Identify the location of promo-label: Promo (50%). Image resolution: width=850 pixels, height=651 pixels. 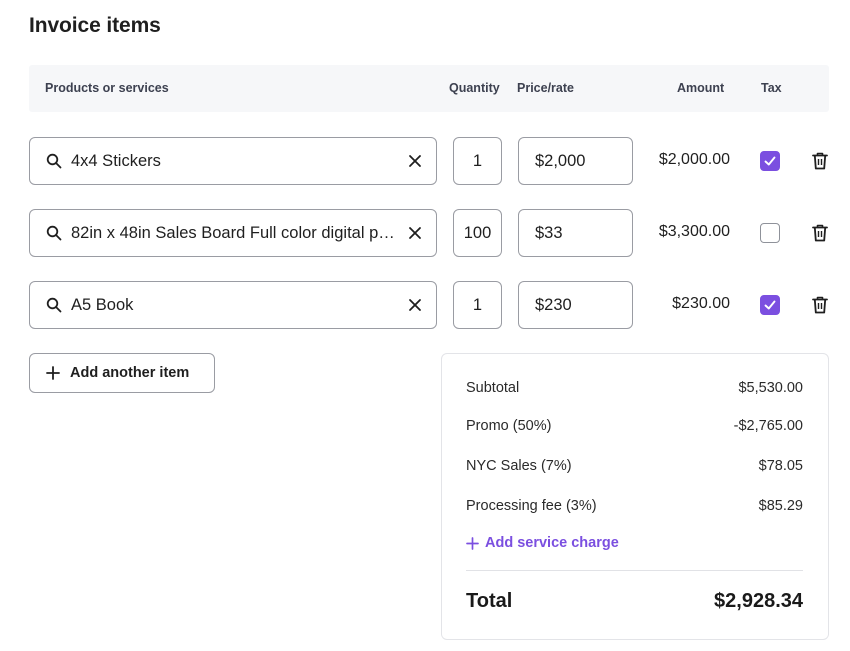
(509, 426).